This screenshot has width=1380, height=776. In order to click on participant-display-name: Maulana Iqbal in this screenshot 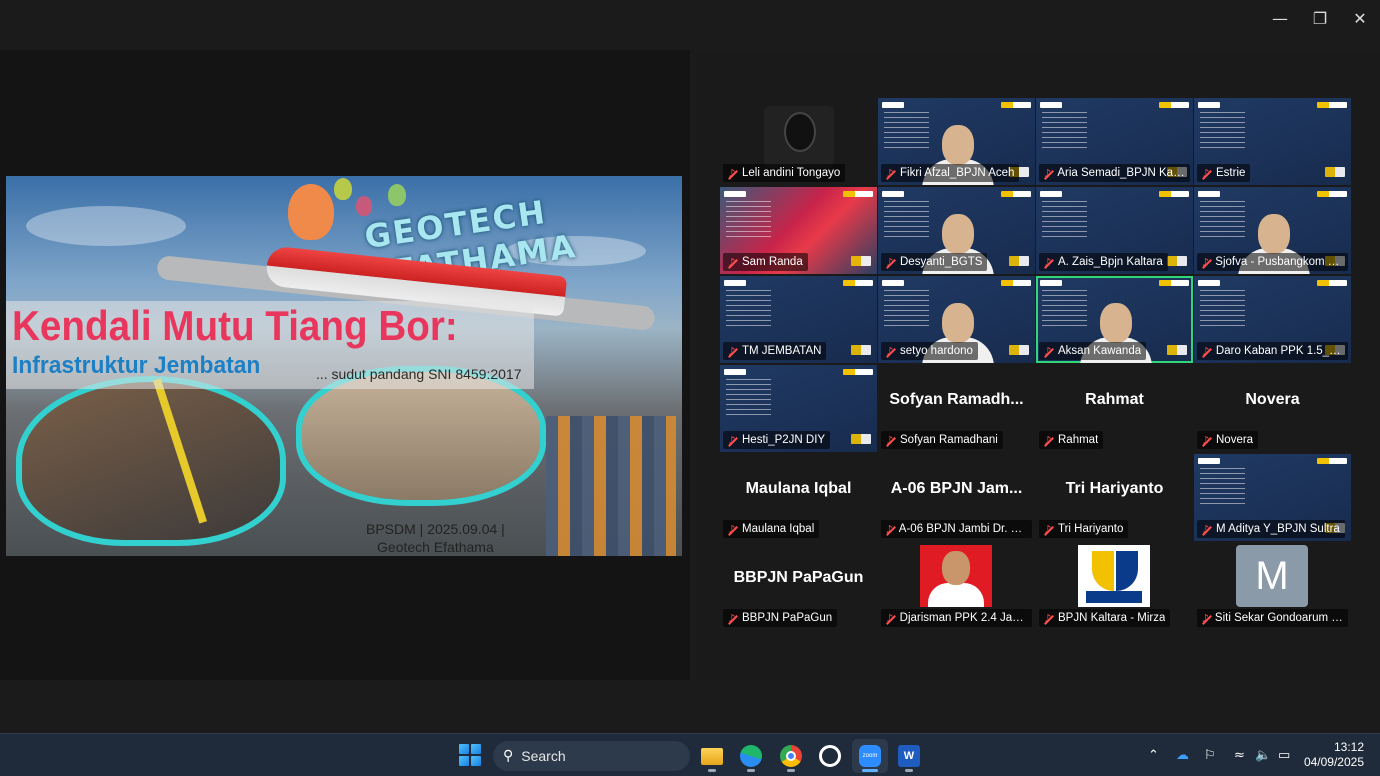, I will do `click(798, 488)`.